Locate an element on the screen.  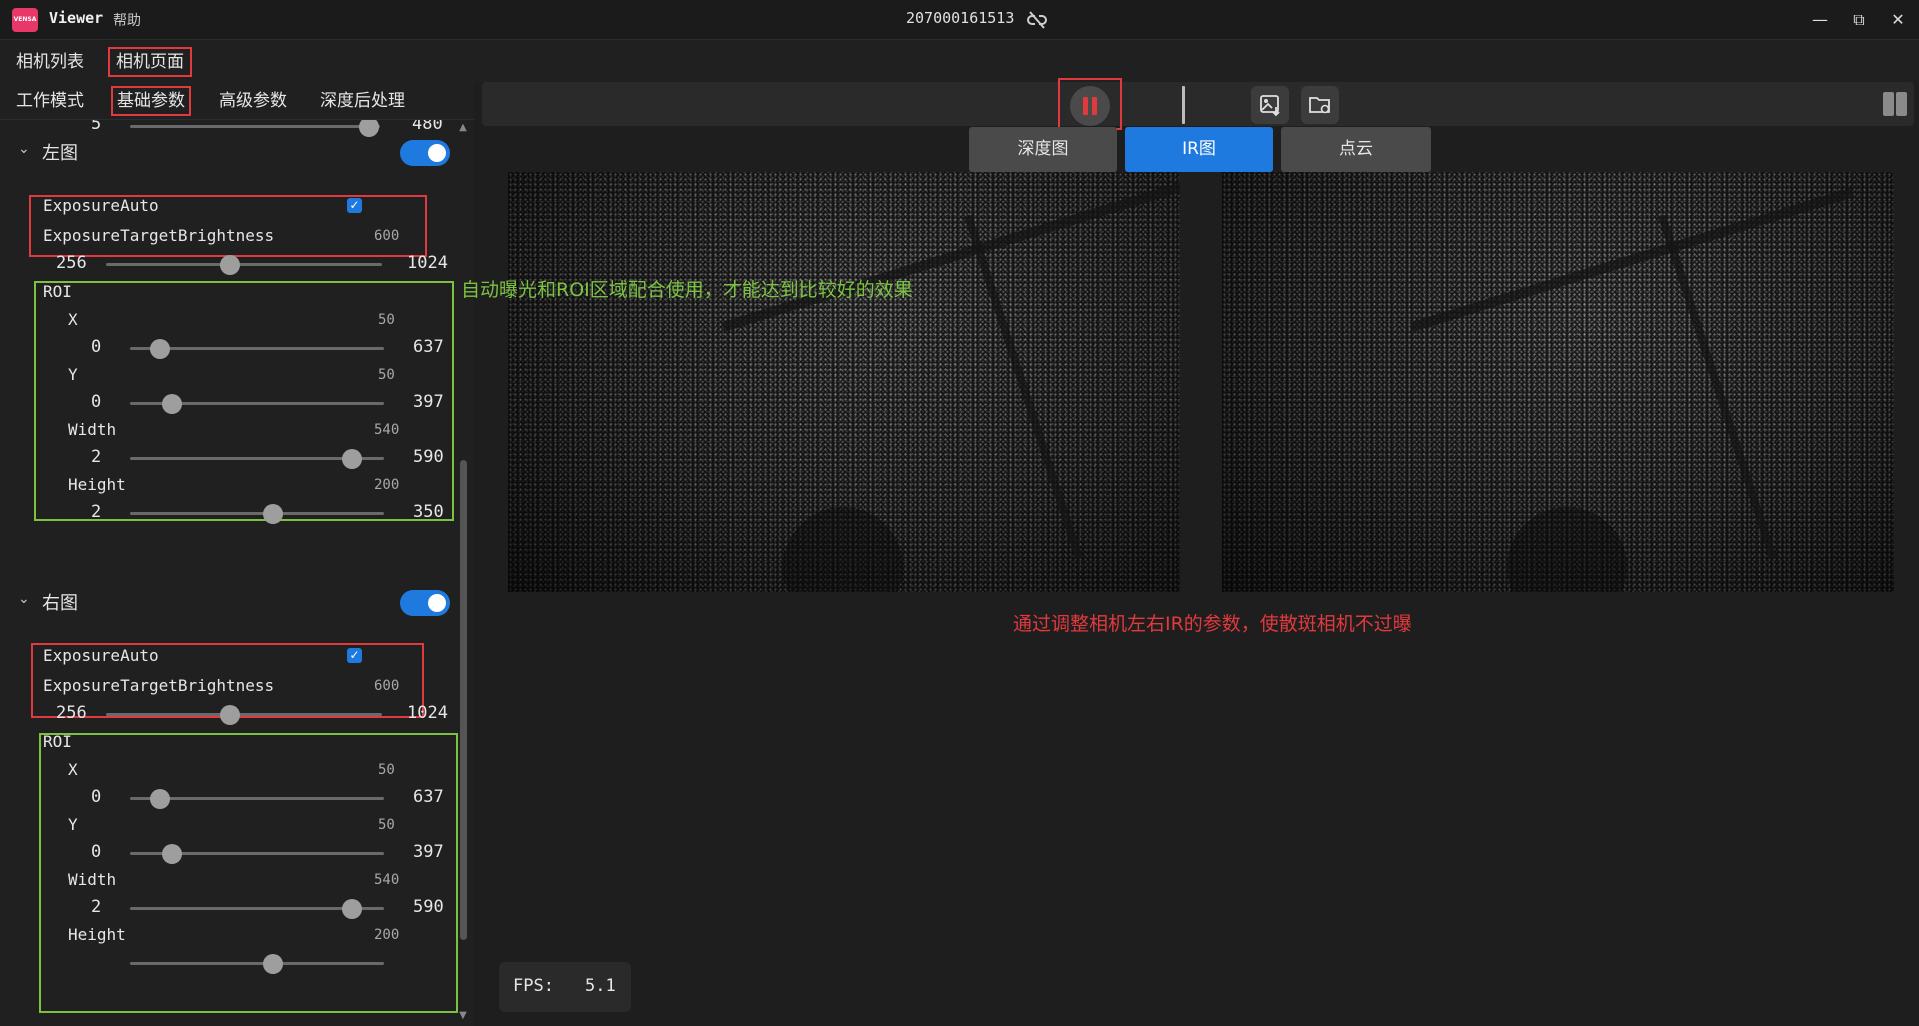
section-title: 右图 is located at coordinates (60, 603).